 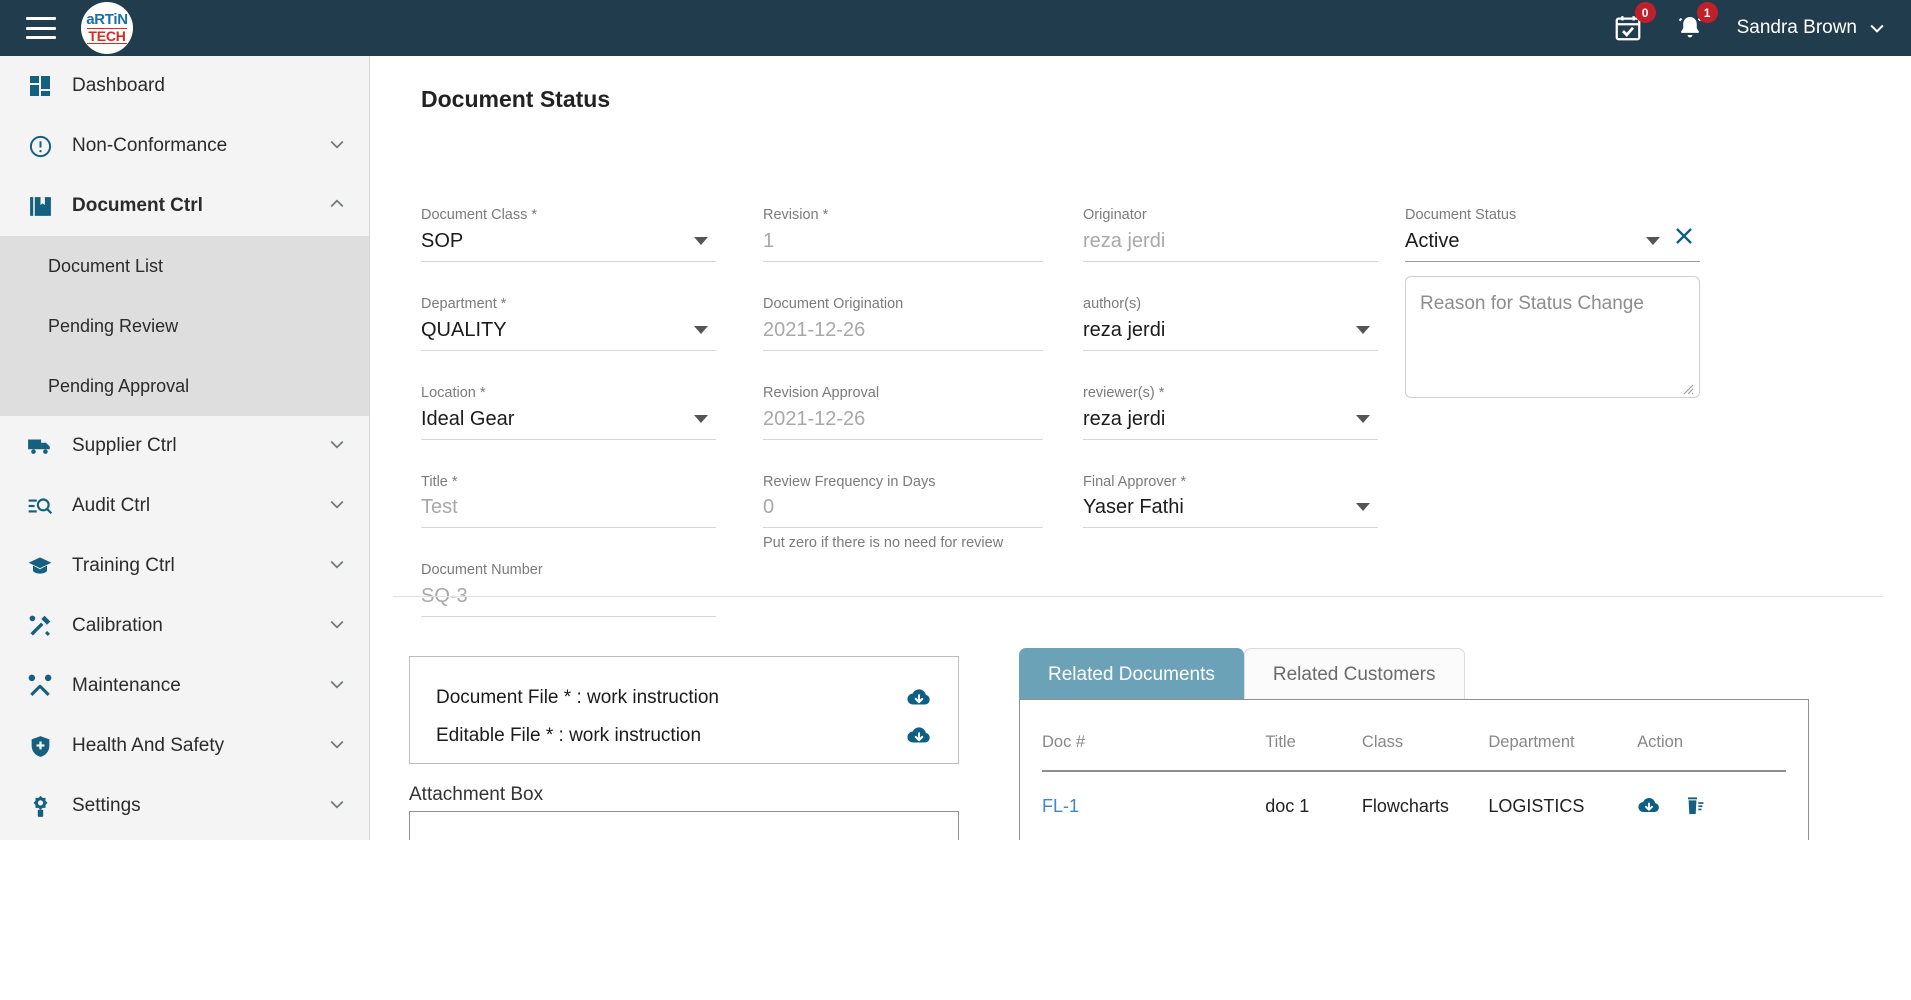 I want to click on title-field: Title * Test, so click(x=568, y=501).